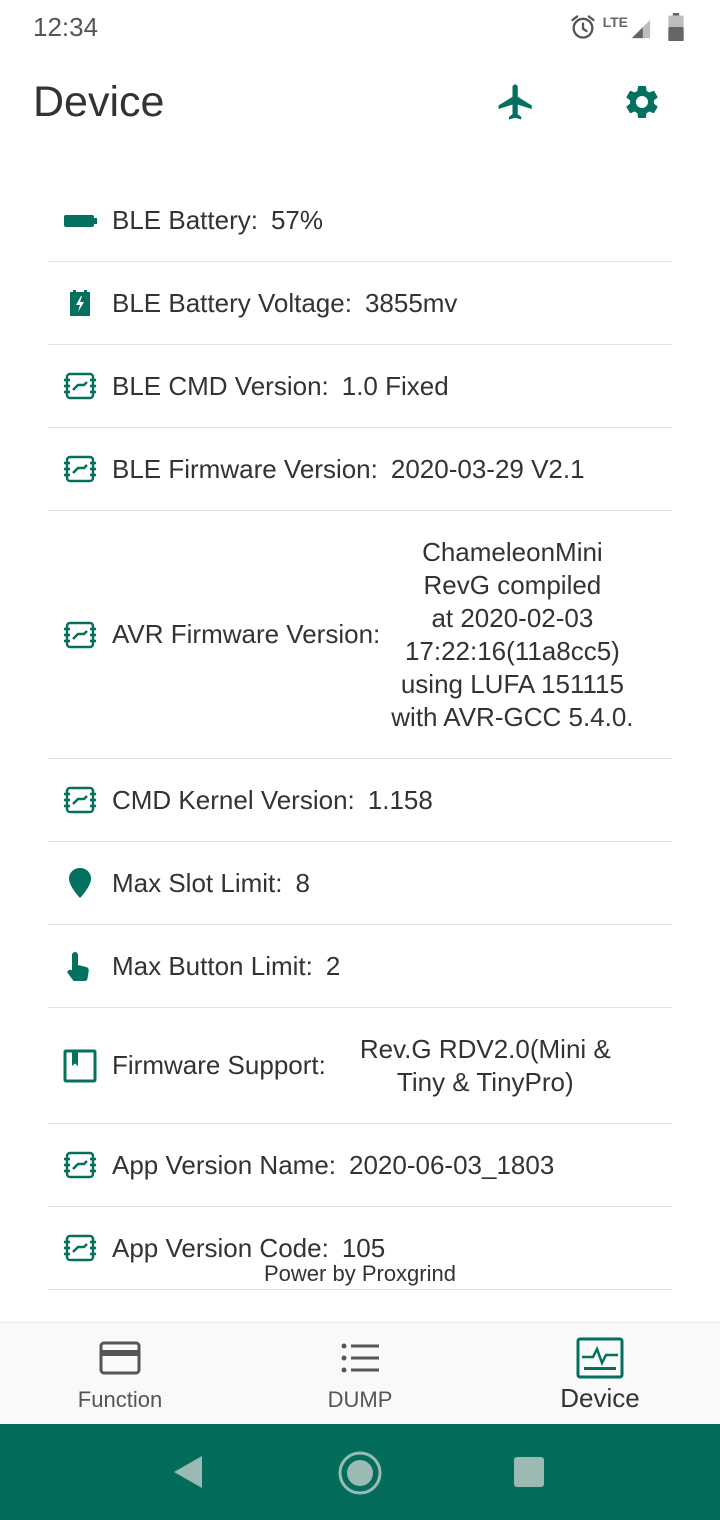 The image size is (720, 1520). I want to click on nav-item-dump: DUMP, so click(360, 1374).